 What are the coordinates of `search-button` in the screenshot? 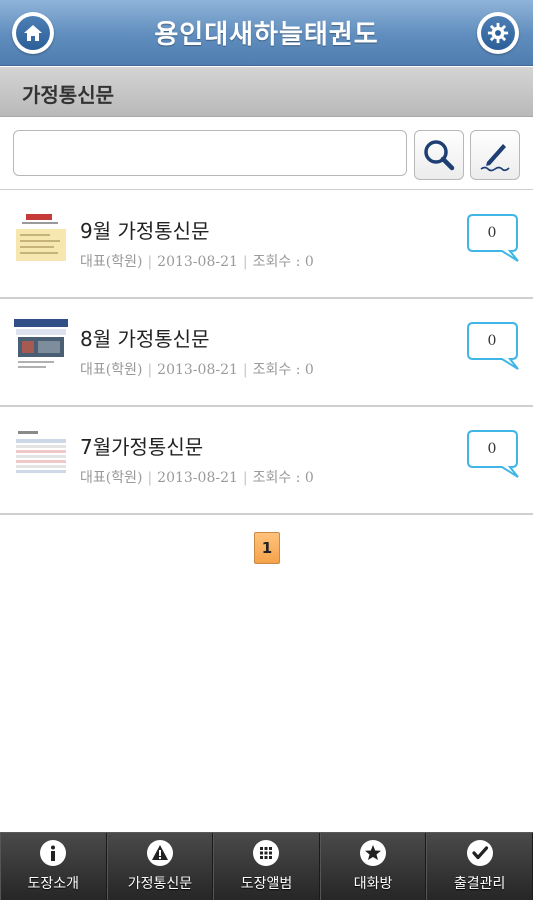 It's located at (439, 155).